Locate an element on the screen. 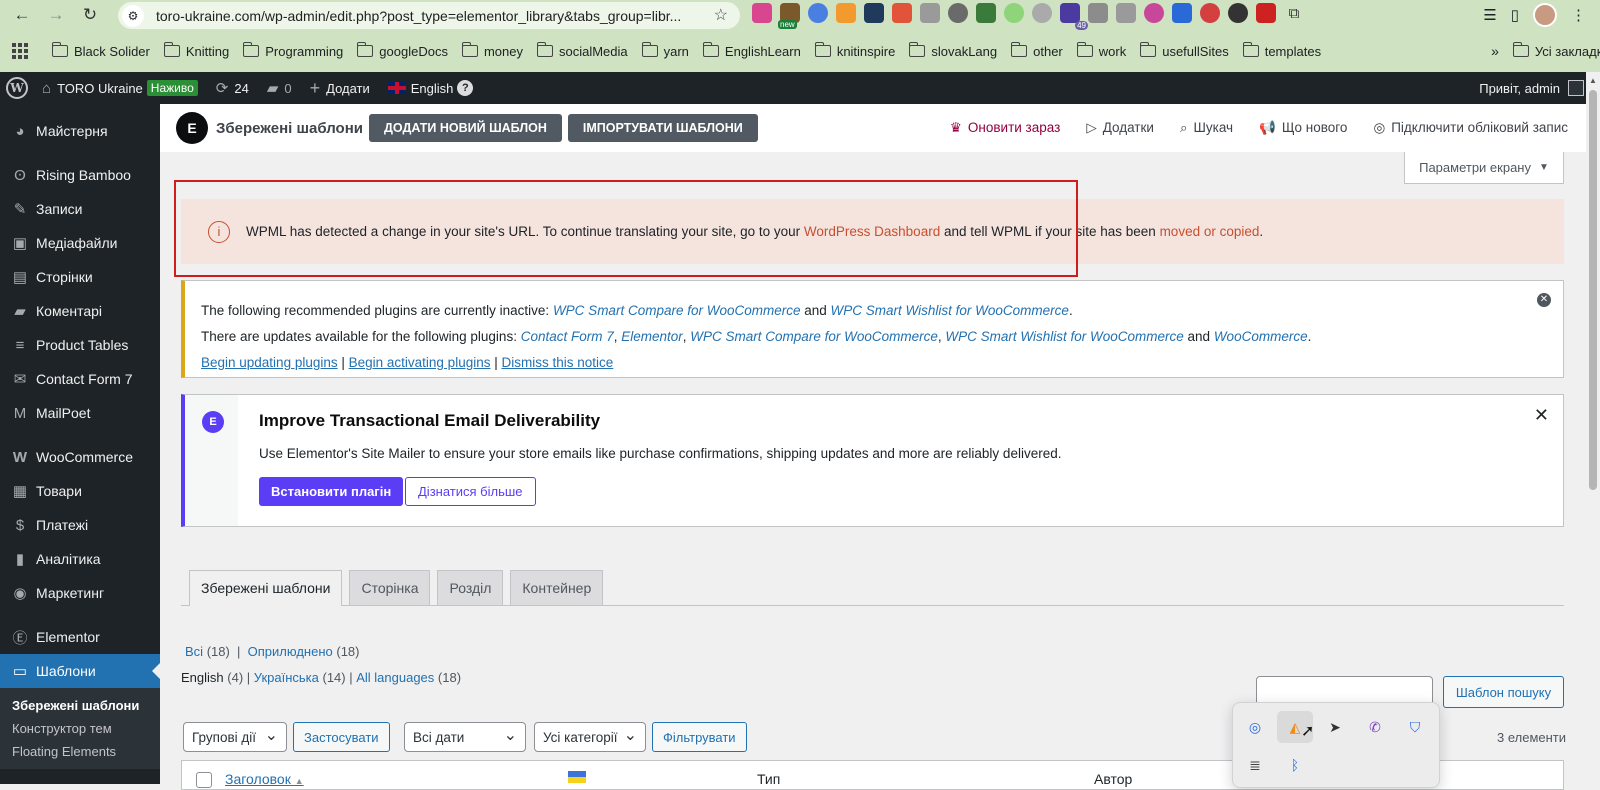  site-name-link: ⌂ TORO Ukraine Наживо is located at coordinates (120, 88).